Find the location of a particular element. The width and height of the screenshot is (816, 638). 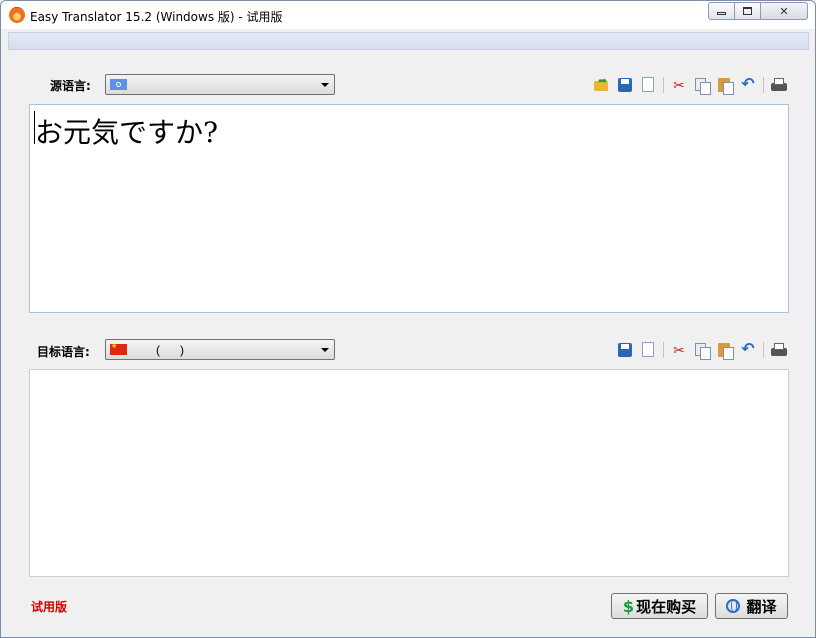

target-toolbar: ✂ ↶ is located at coordinates (704, 350).